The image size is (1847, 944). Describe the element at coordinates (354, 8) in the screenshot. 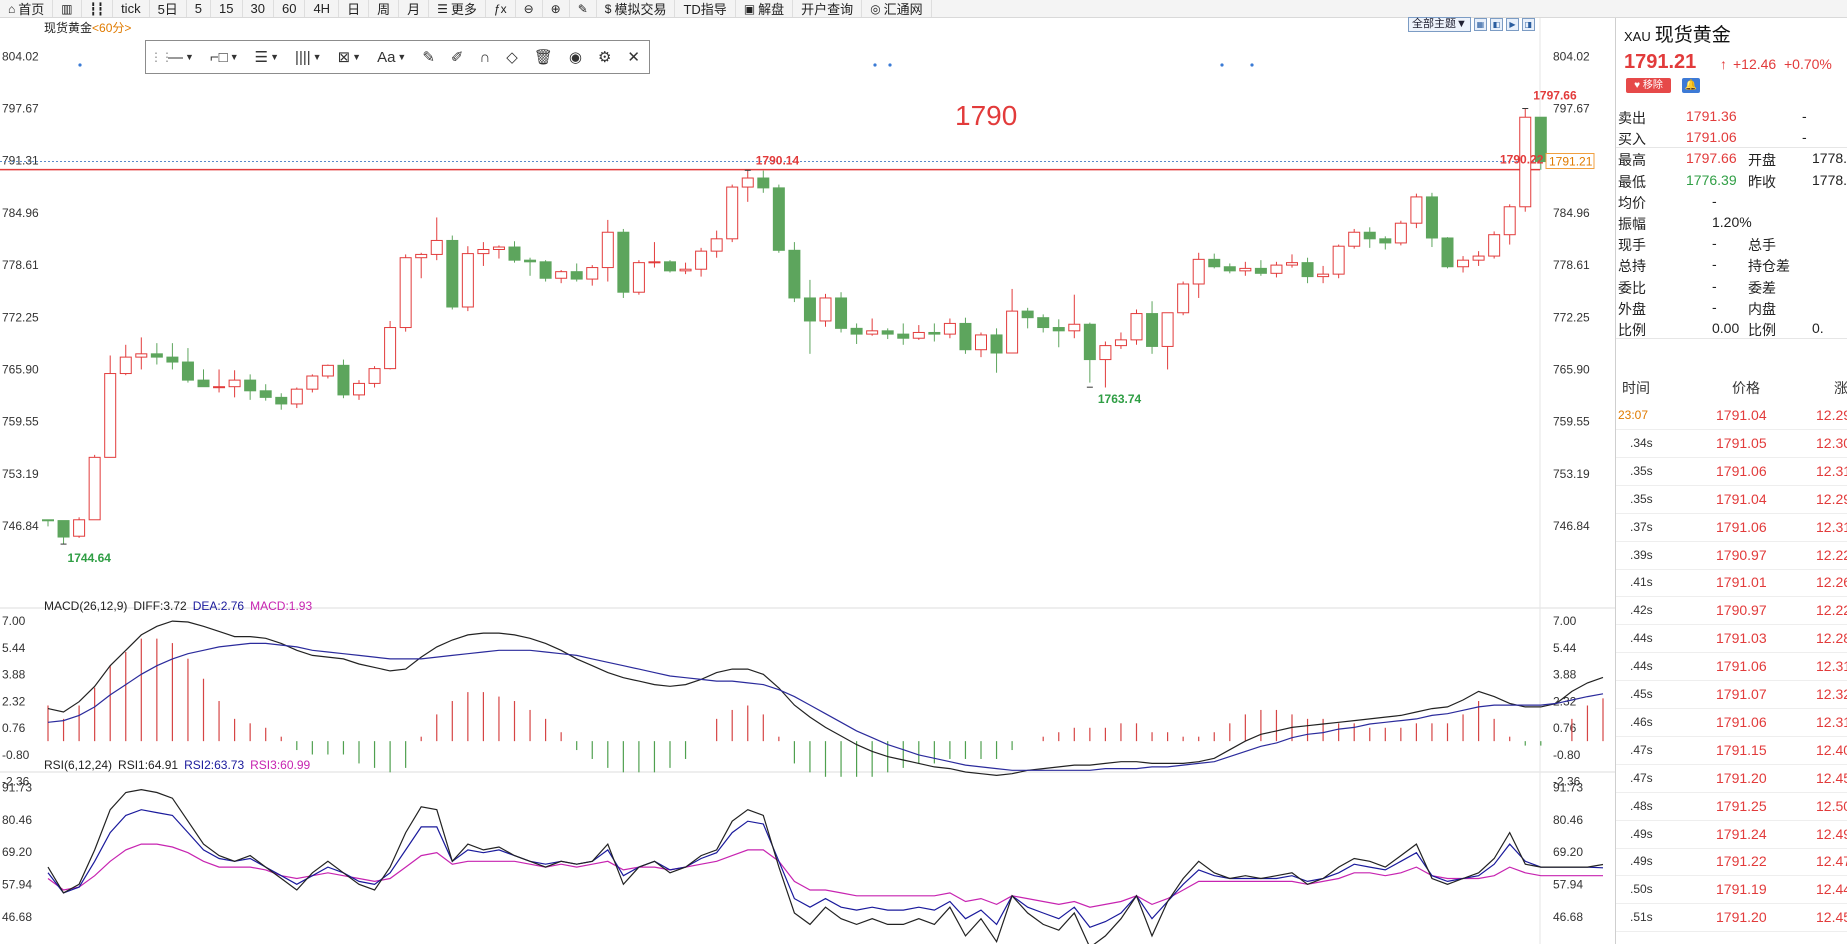

I see `toolbar-item-10: 日` at that location.